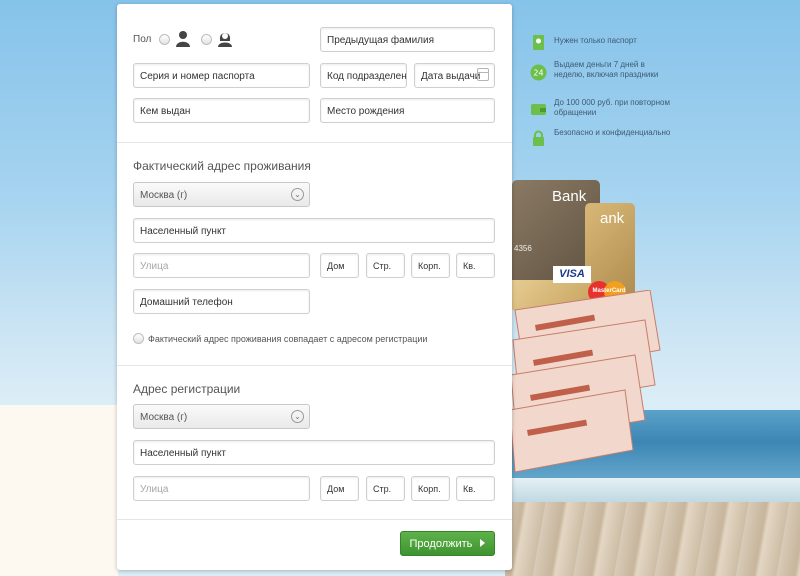  What do you see at coordinates (483, 543) in the screenshot?
I see `play-arrow-icon` at bounding box center [483, 543].